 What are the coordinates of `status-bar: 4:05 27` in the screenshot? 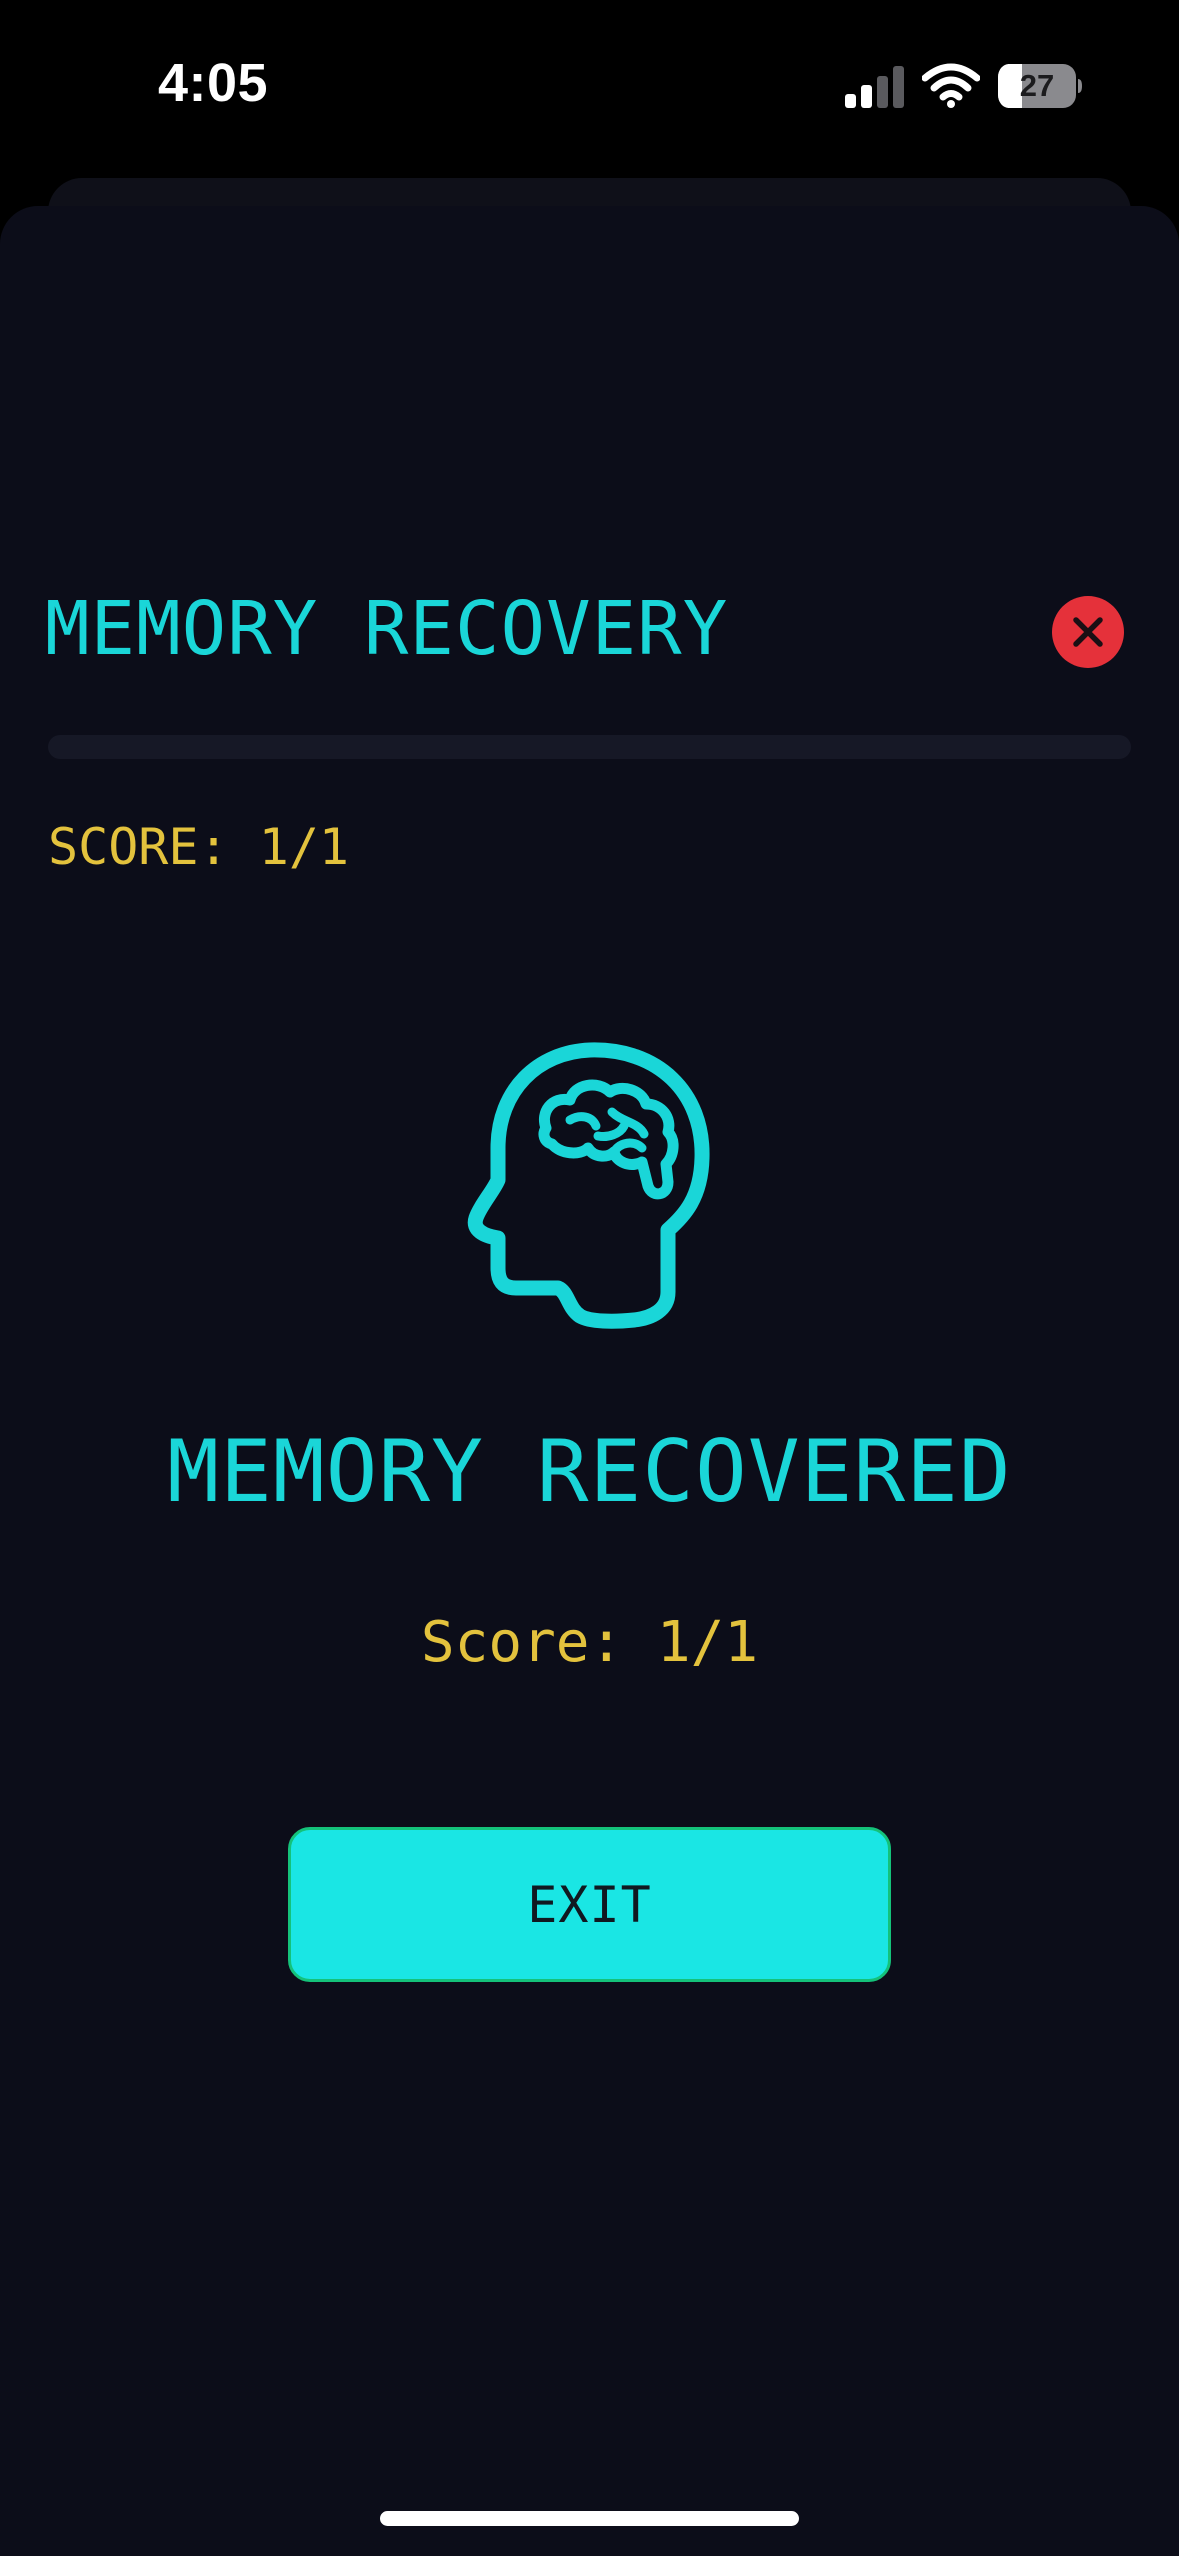 It's located at (589, 87).